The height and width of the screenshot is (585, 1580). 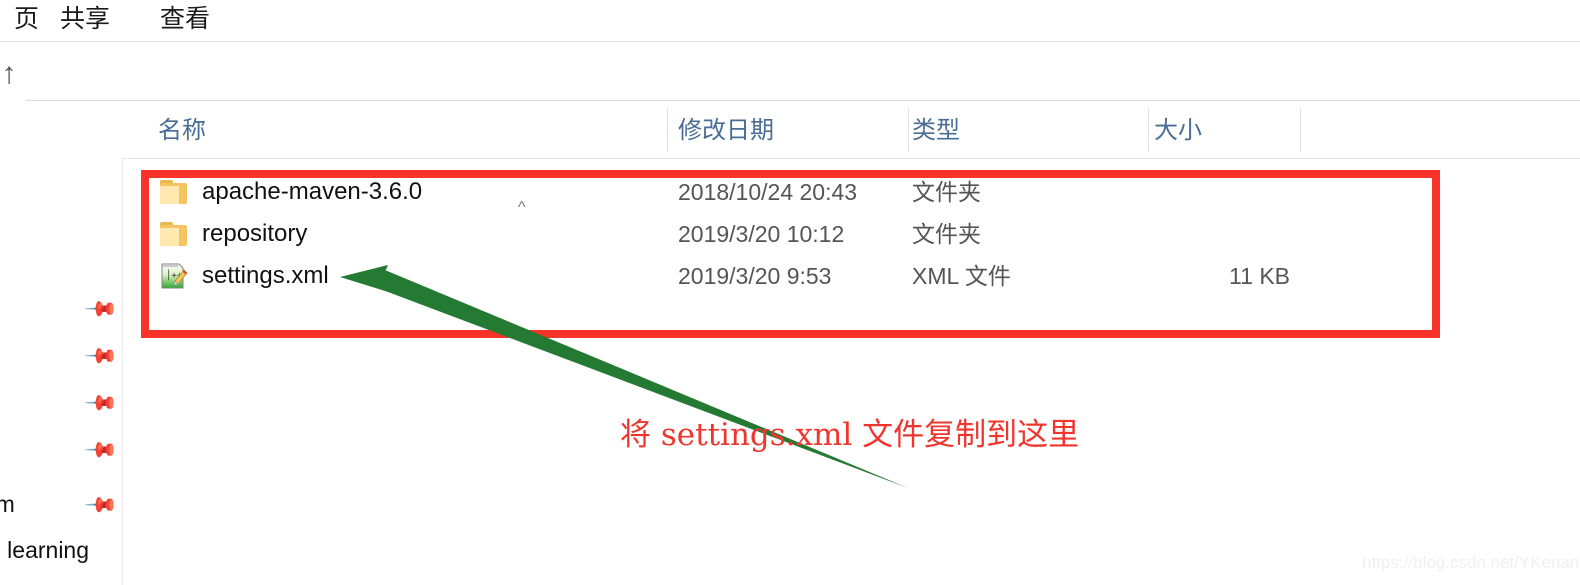 I want to click on annotation-note: 将 settings.xml 文件复制到这里, so click(x=850, y=435).